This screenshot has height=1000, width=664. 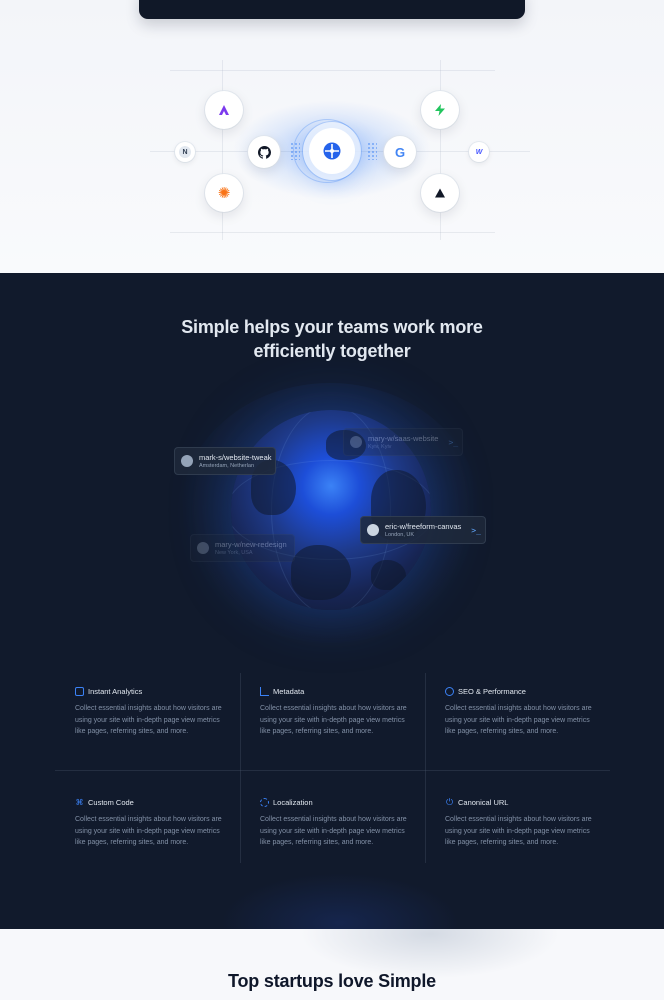 I want to click on webflow-node: W, so click(x=479, y=152).